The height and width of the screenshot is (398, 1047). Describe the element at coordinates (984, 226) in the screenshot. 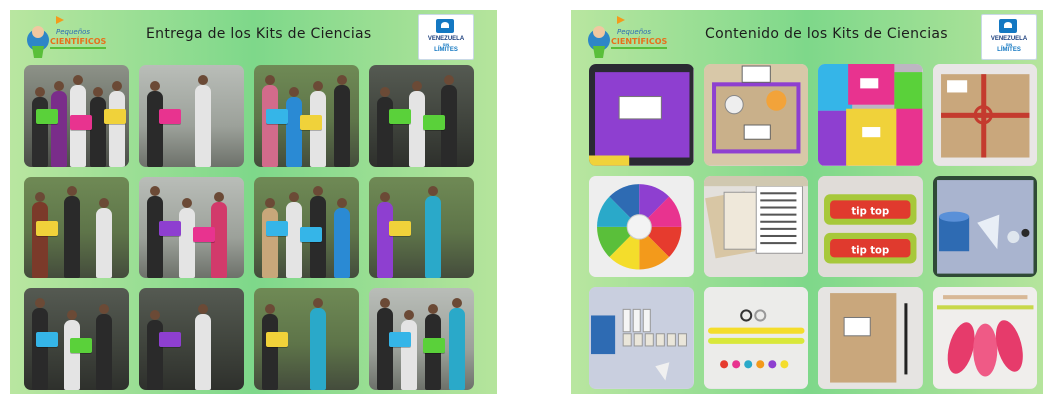

I see `blue-cup-and-clay` at that location.